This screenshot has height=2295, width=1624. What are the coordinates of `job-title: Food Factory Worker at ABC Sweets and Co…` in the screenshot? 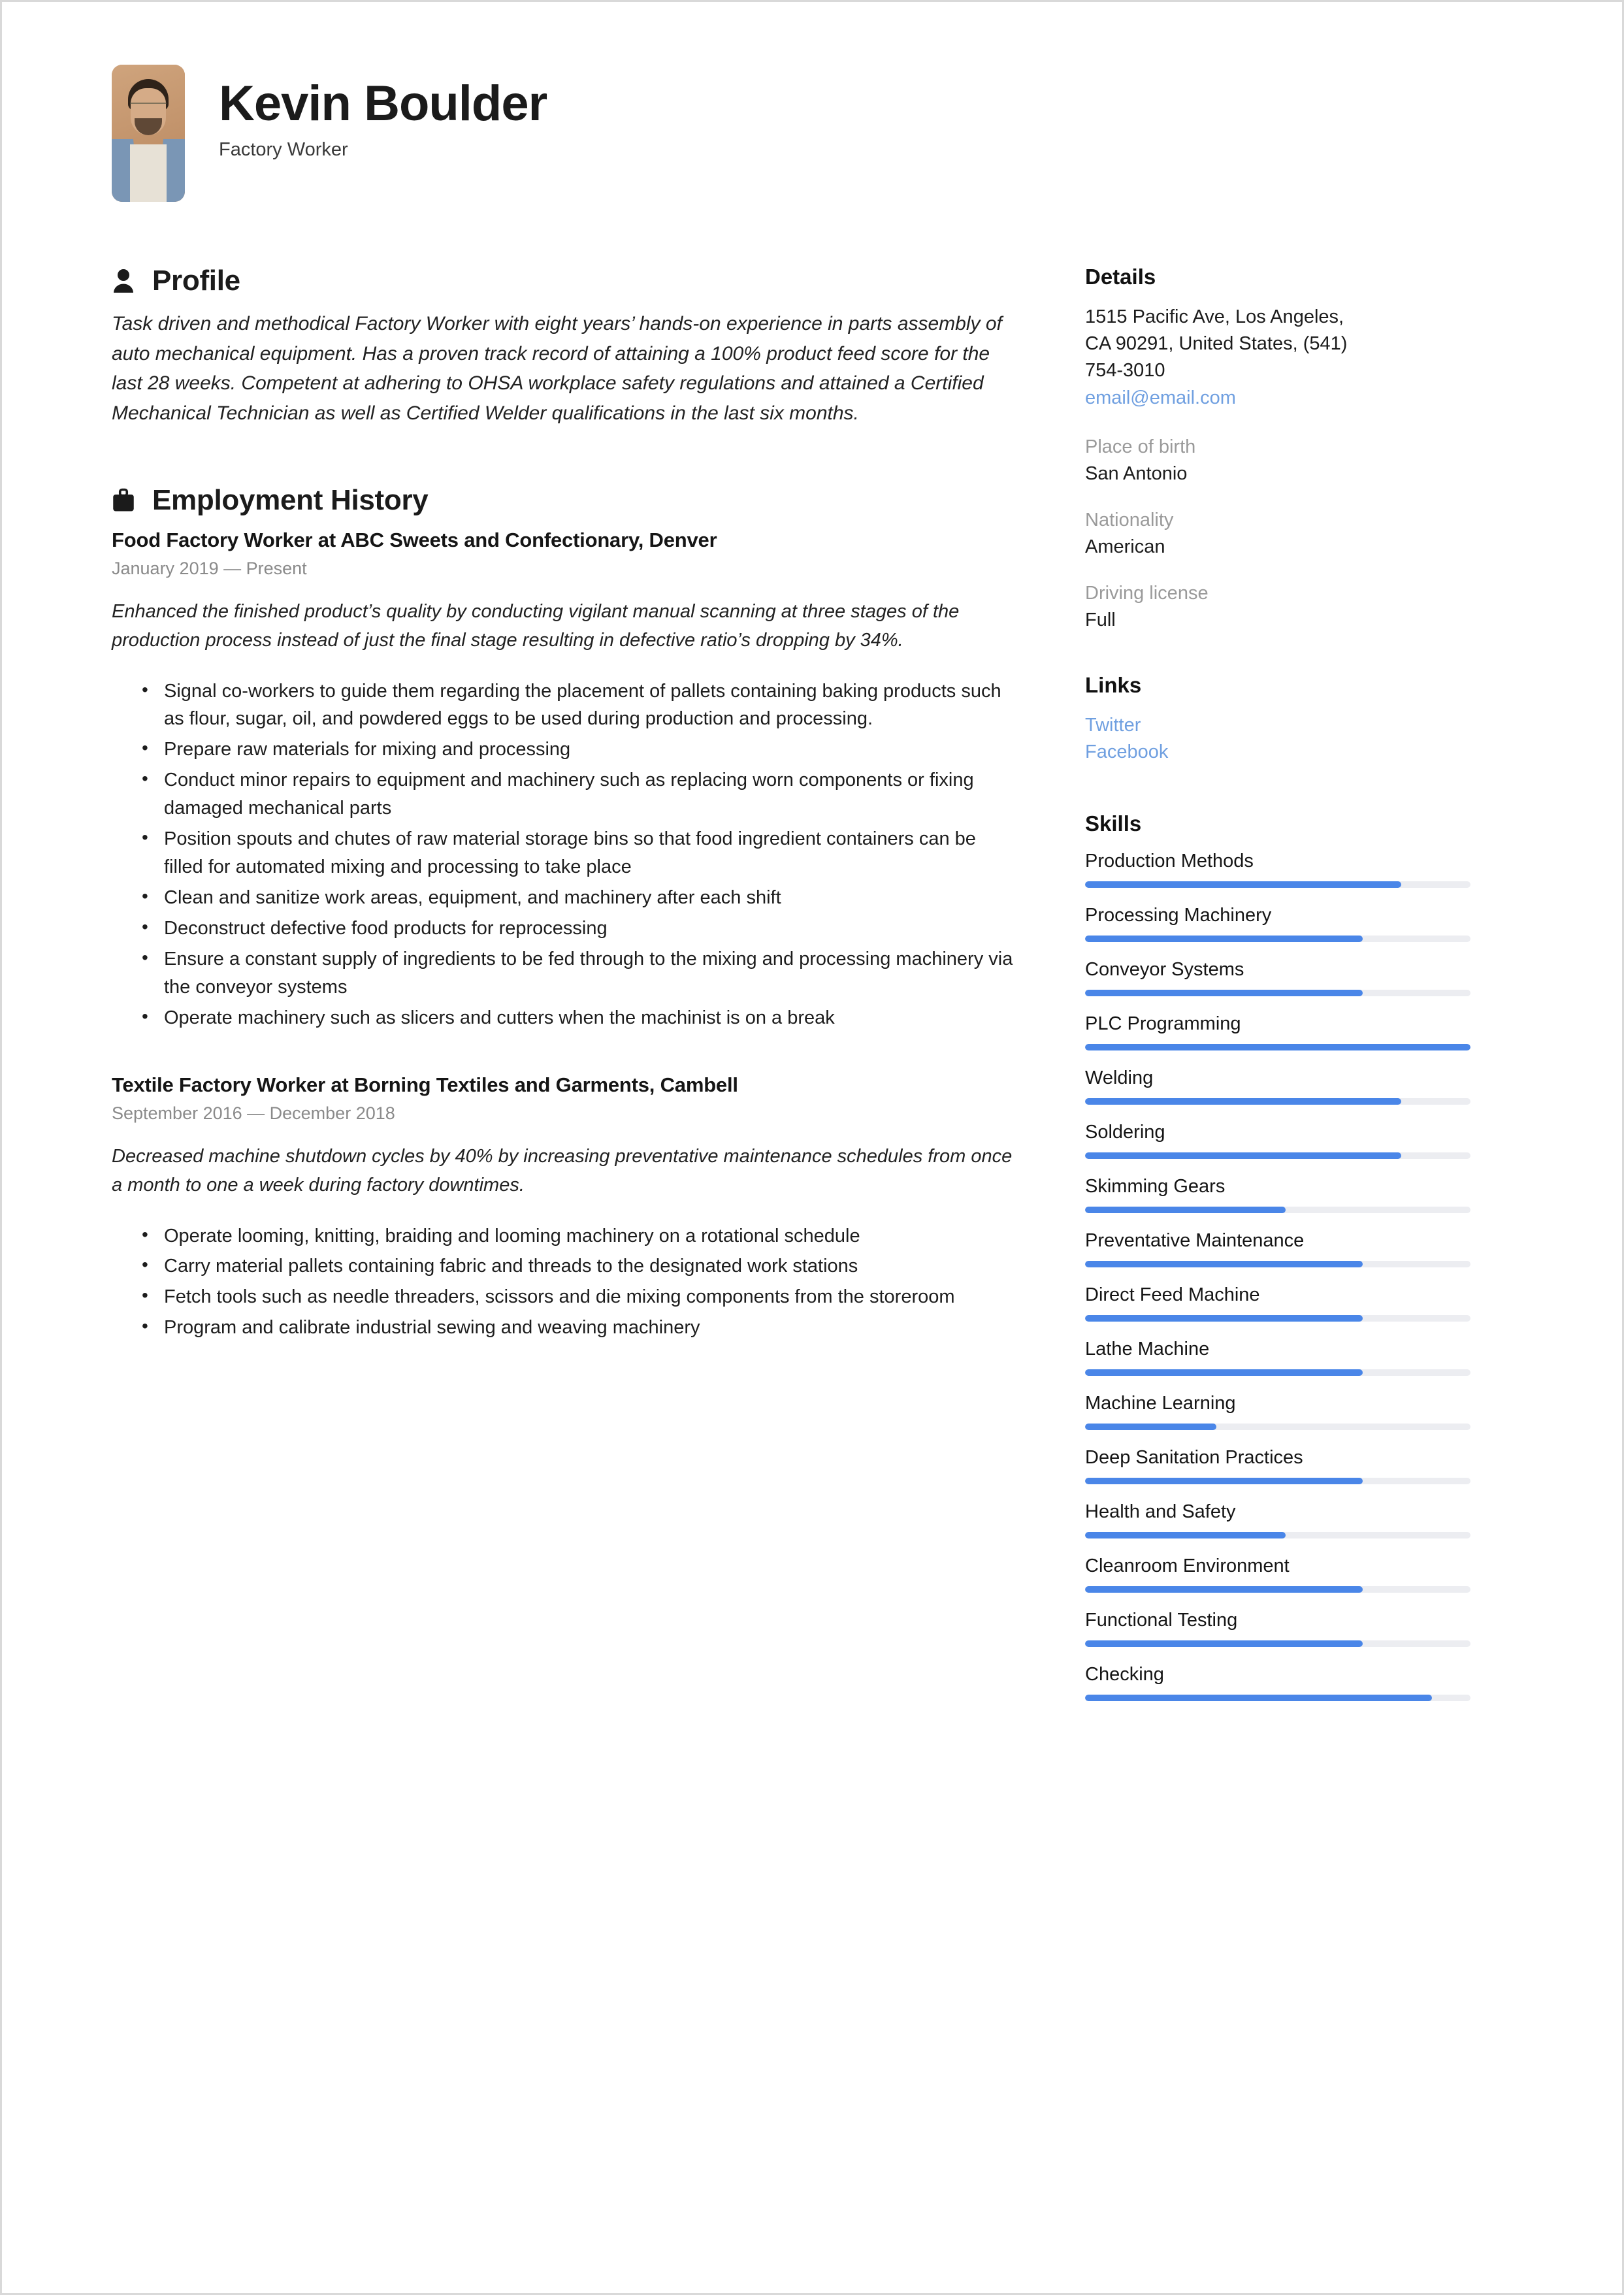 It's located at (414, 540).